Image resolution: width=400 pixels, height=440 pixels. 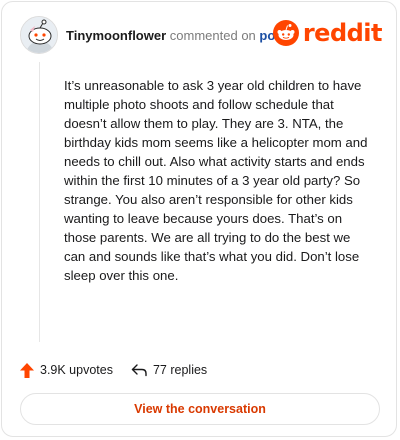 I want to click on view-conversation-button: View the conversation, so click(x=200, y=409).